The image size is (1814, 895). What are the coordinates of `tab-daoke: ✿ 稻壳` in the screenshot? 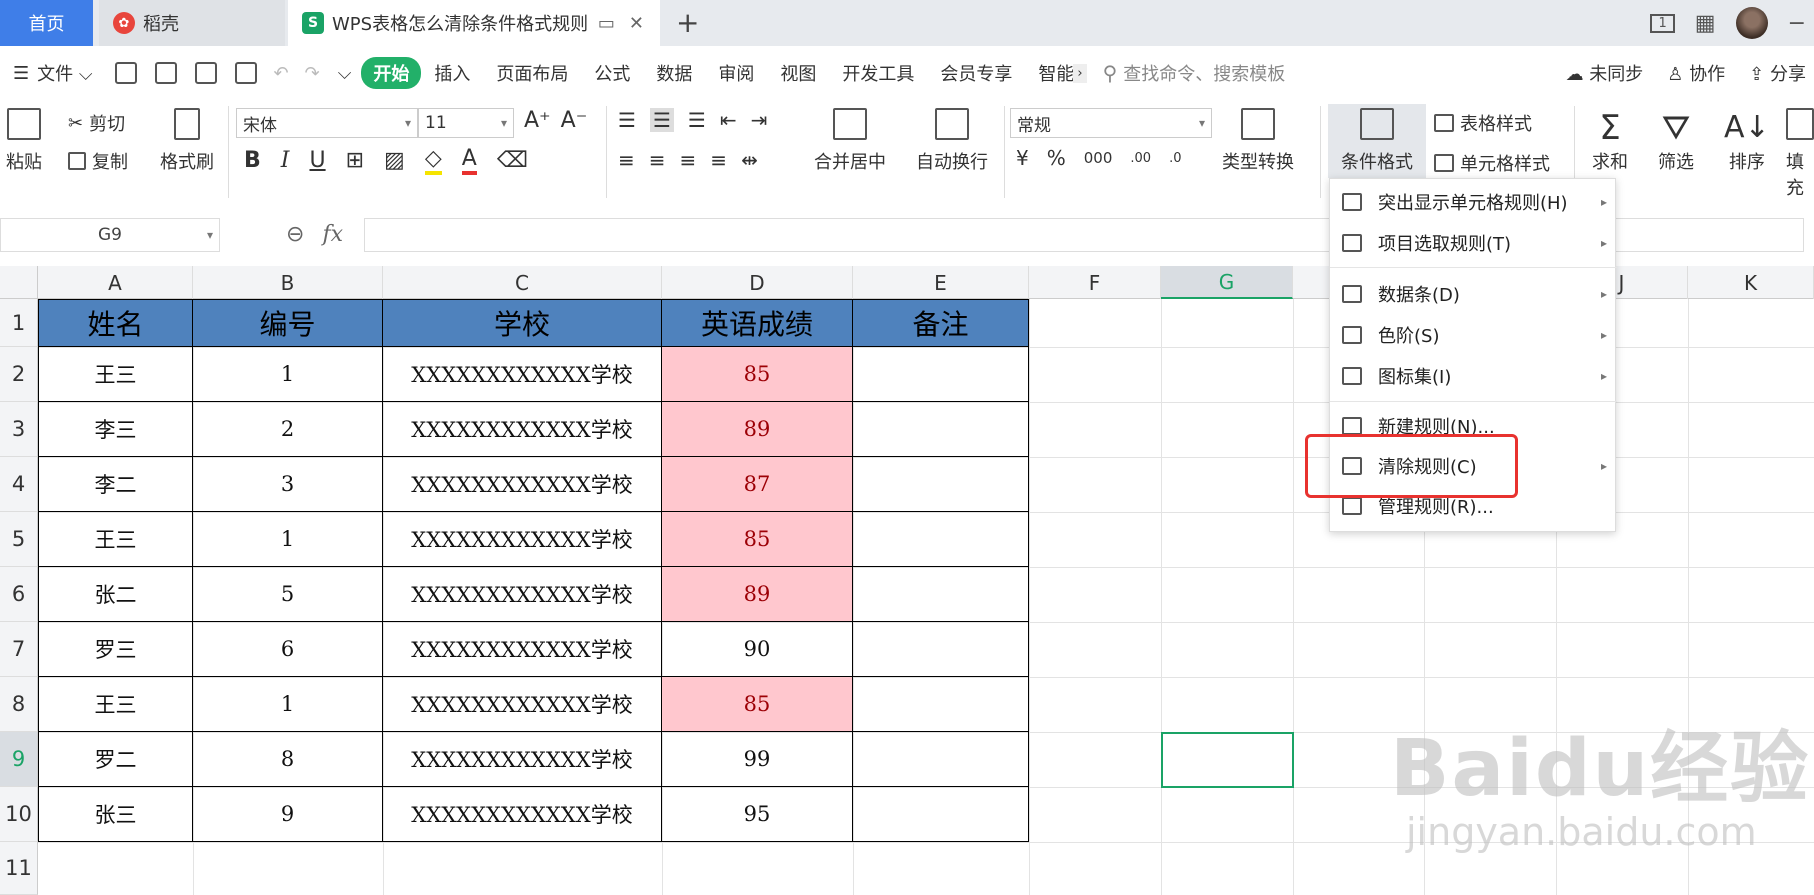 It's located at (192, 23).